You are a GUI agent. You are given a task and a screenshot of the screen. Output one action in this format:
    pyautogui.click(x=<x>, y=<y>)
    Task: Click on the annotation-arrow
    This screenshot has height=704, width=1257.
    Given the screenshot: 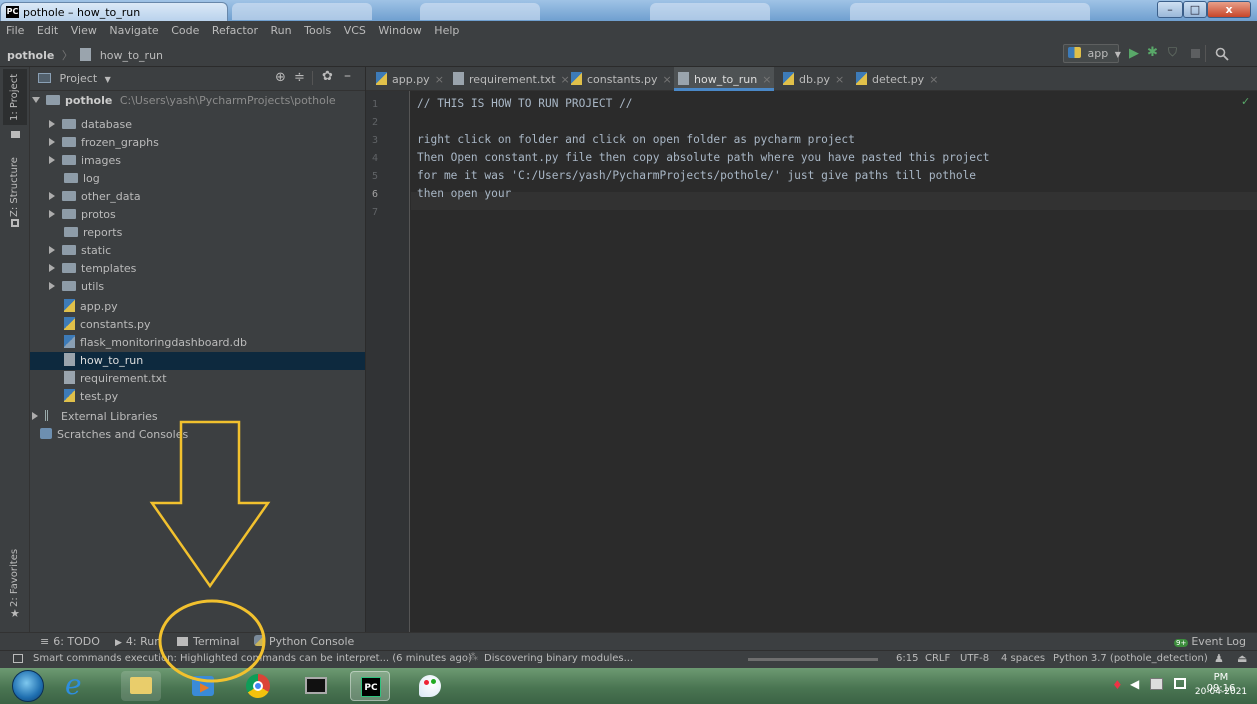 What is the action you would take?
    pyautogui.click(x=210, y=504)
    